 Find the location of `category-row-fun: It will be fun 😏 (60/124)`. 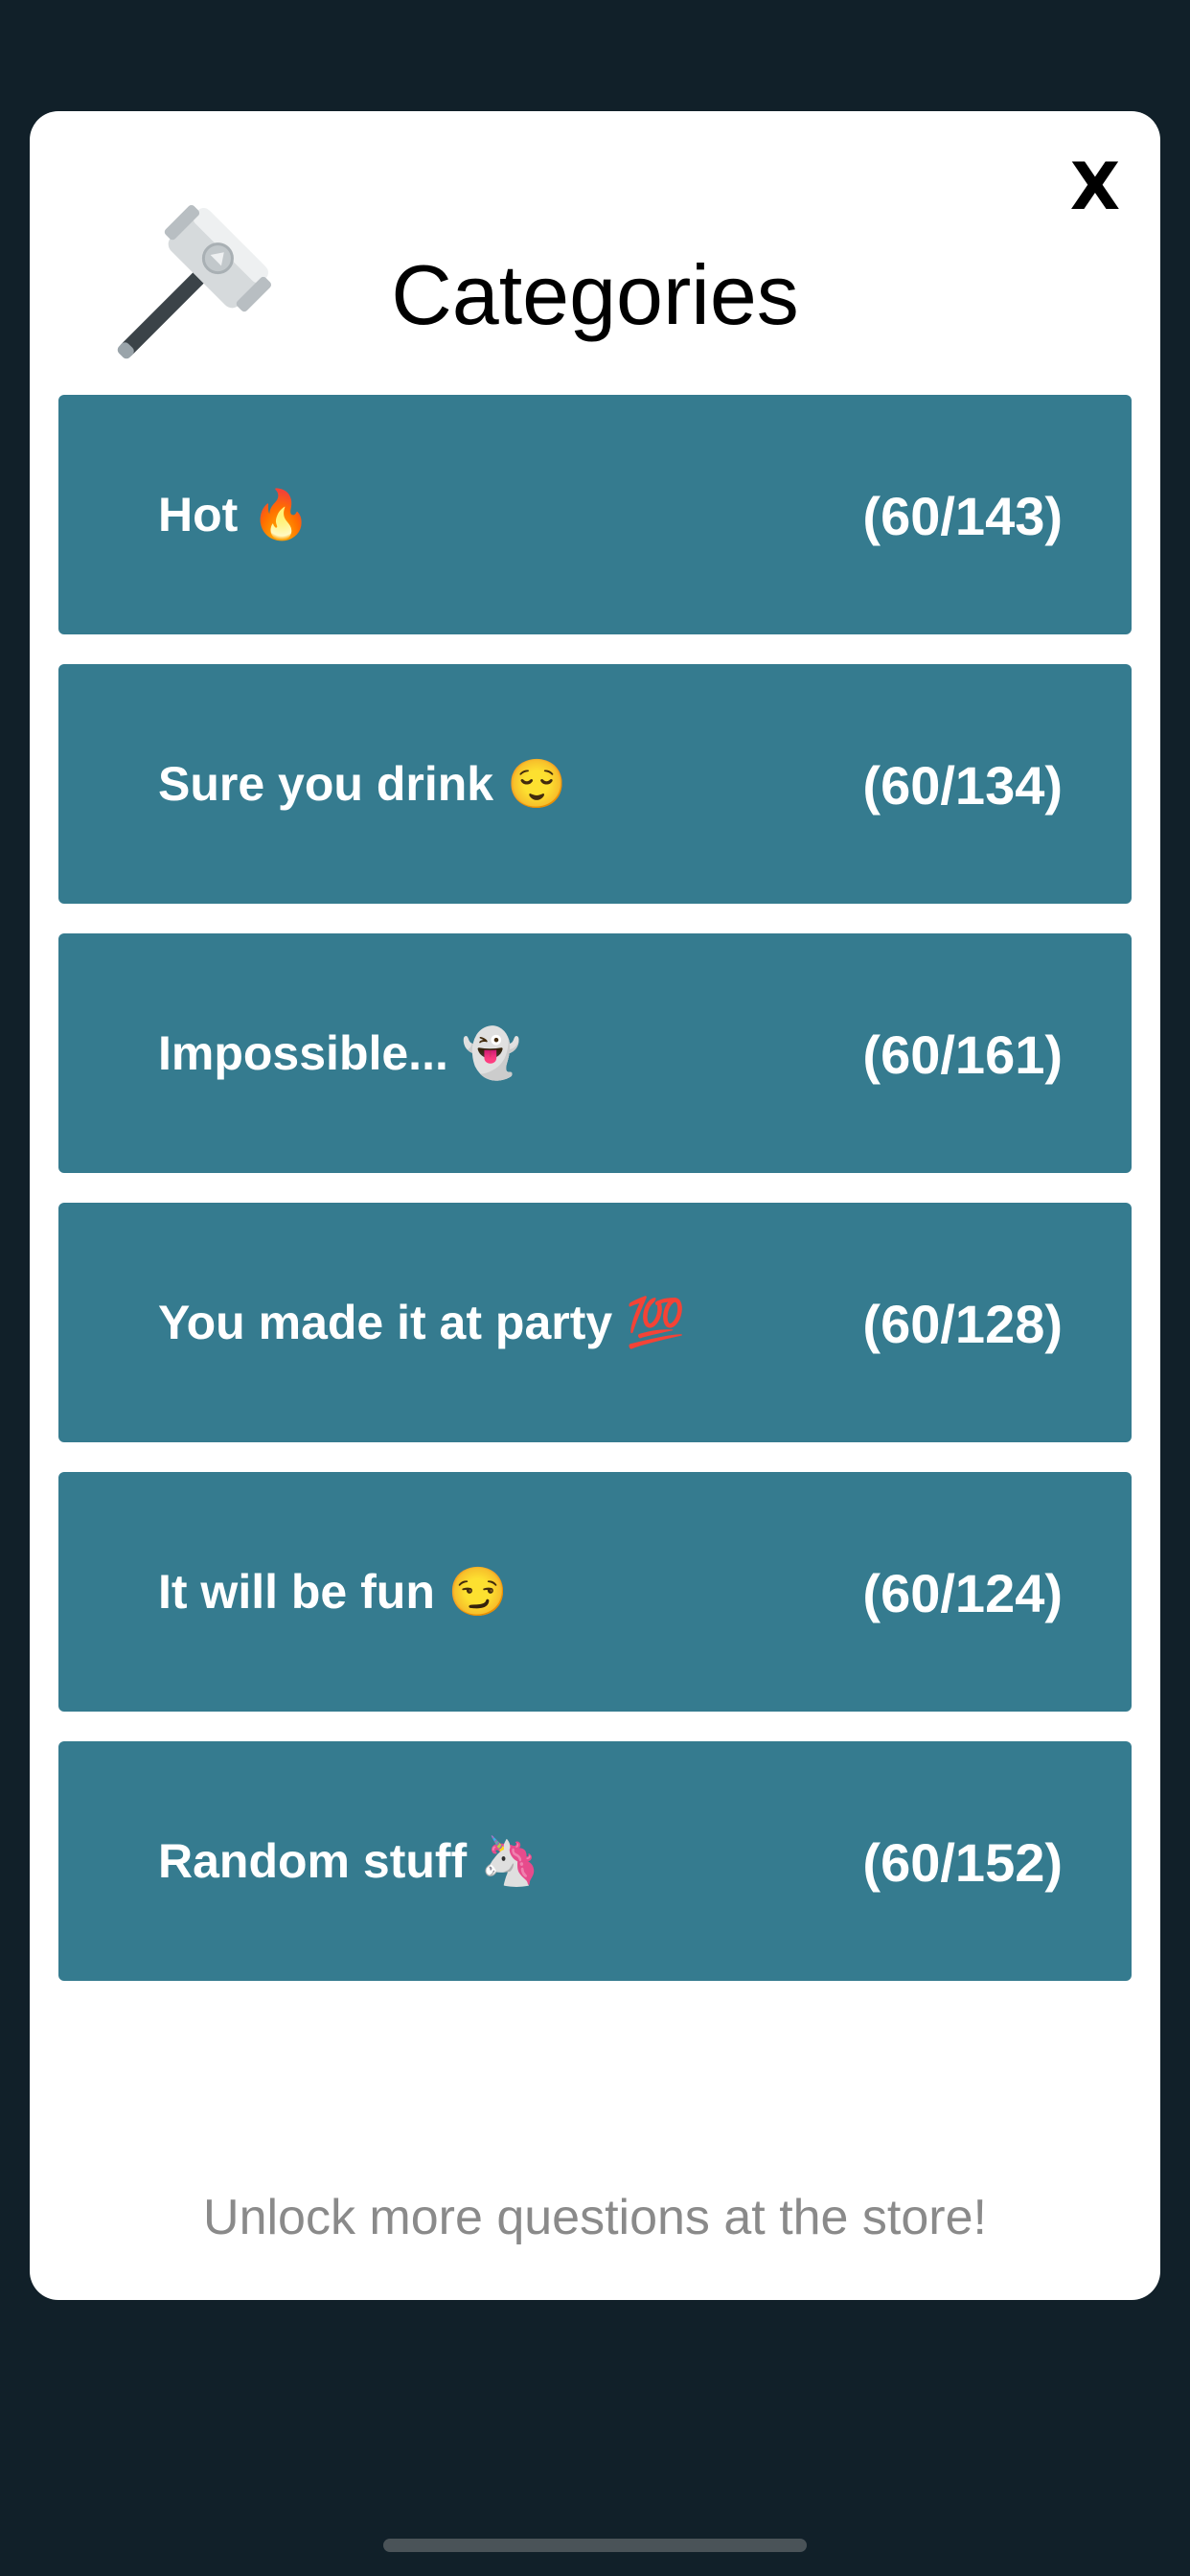

category-row-fun: It will be fun 😏 (60/124) is located at coordinates (595, 1592).